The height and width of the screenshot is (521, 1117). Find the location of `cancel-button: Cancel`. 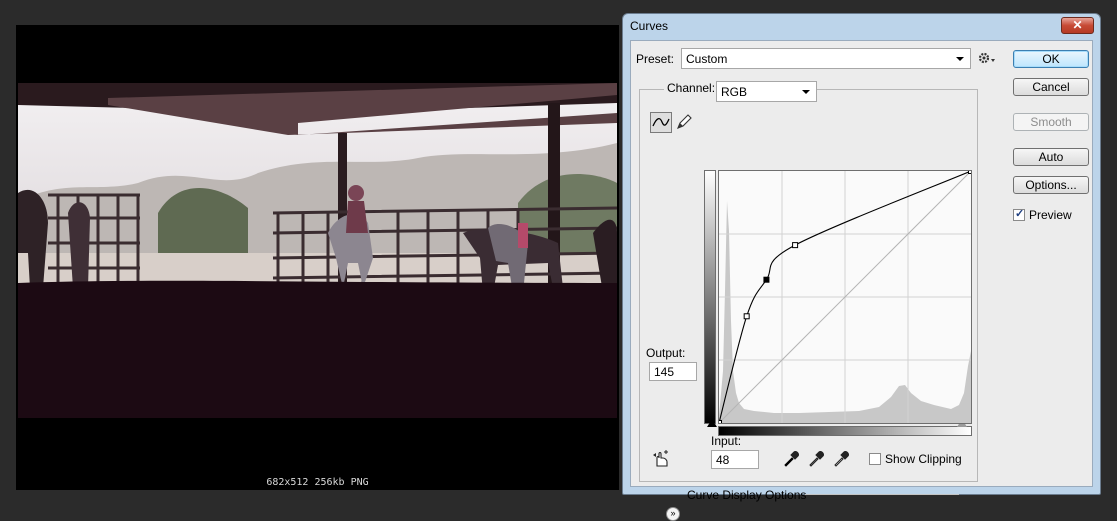

cancel-button: Cancel is located at coordinates (1051, 87).